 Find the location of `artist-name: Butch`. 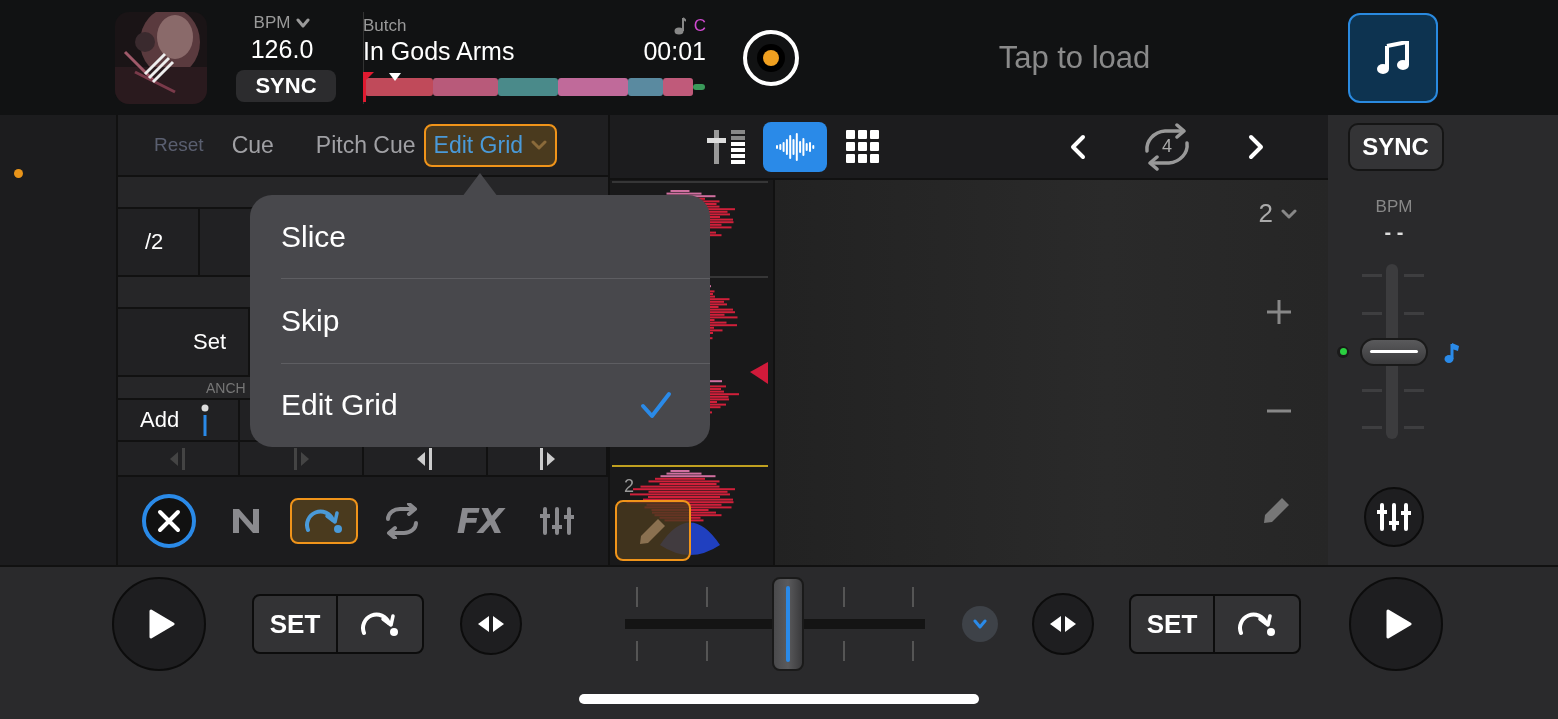

artist-name: Butch is located at coordinates (385, 25).